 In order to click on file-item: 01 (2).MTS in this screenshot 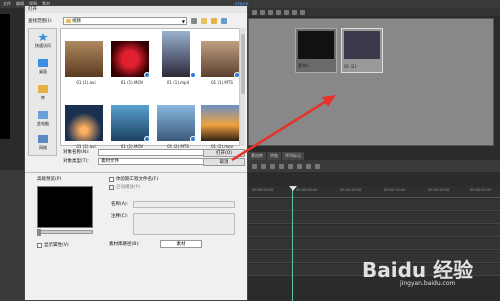, I will do `click(178, 130)`.